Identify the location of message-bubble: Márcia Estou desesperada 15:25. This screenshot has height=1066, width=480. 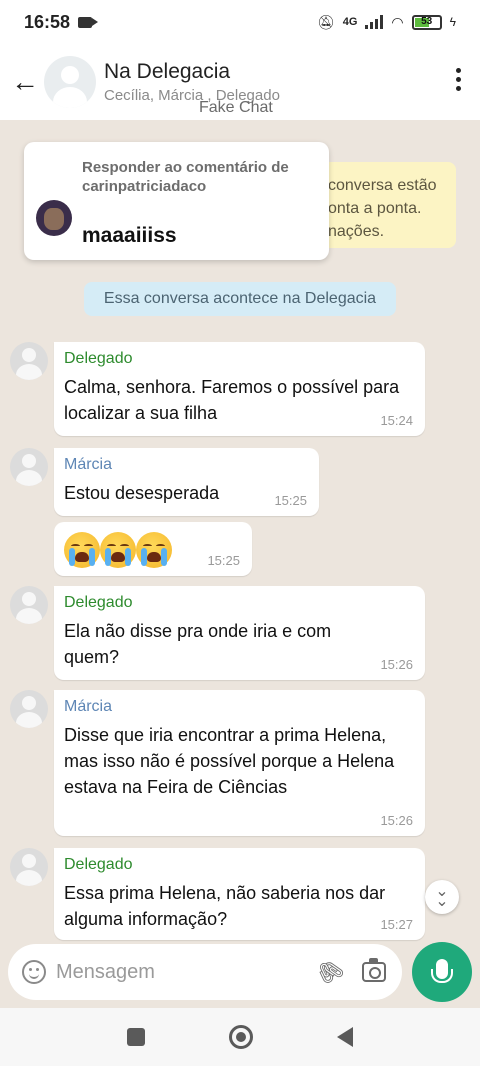
(186, 482).